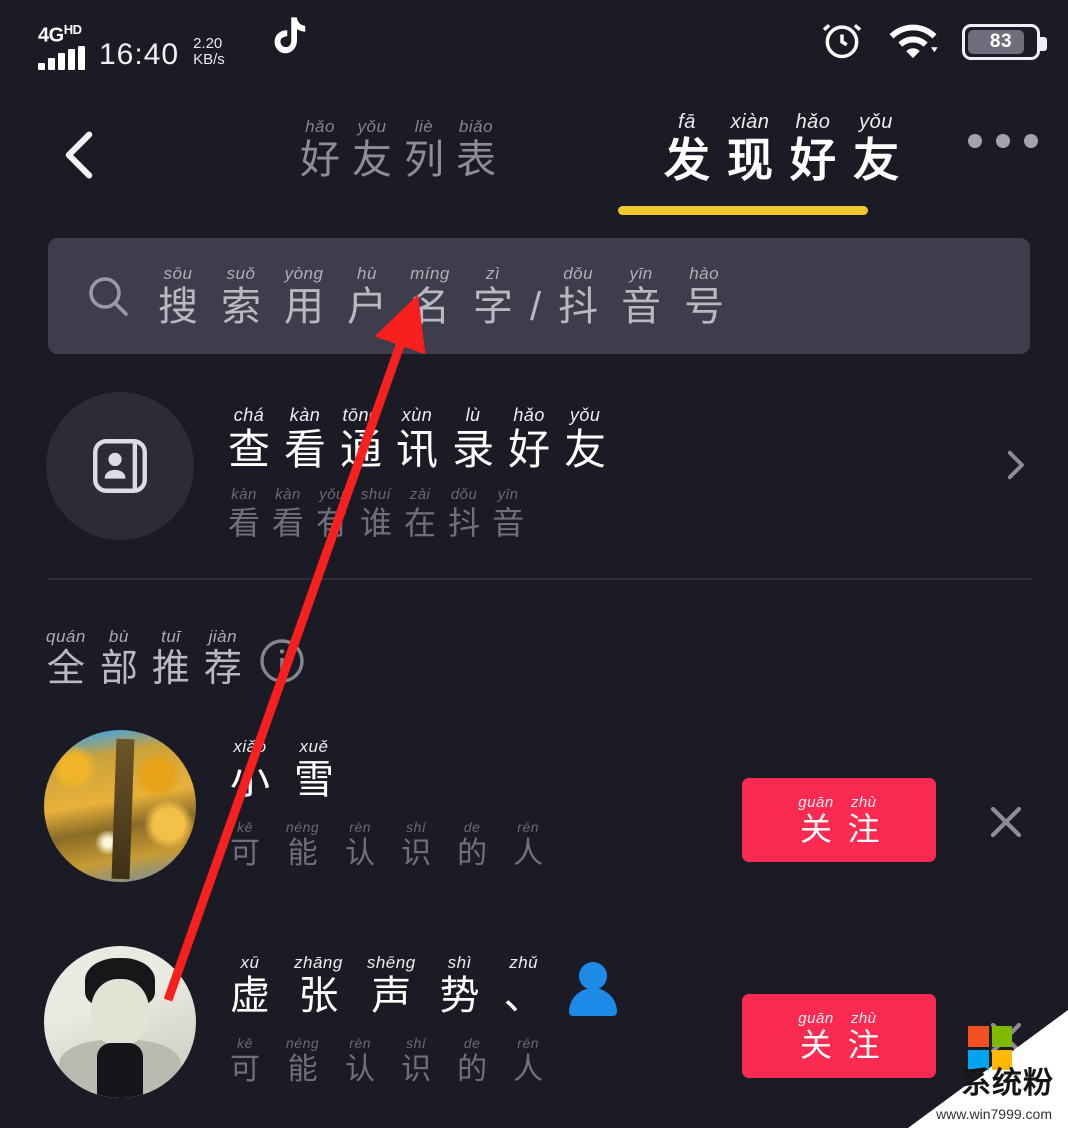  What do you see at coordinates (386, 803) in the screenshot?
I see `user-info: xiǎo 小 xuě 雪 kě 可 néng 能 rèn 认 shí 识 de 的 rén 人` at bounding box center [386, 803].